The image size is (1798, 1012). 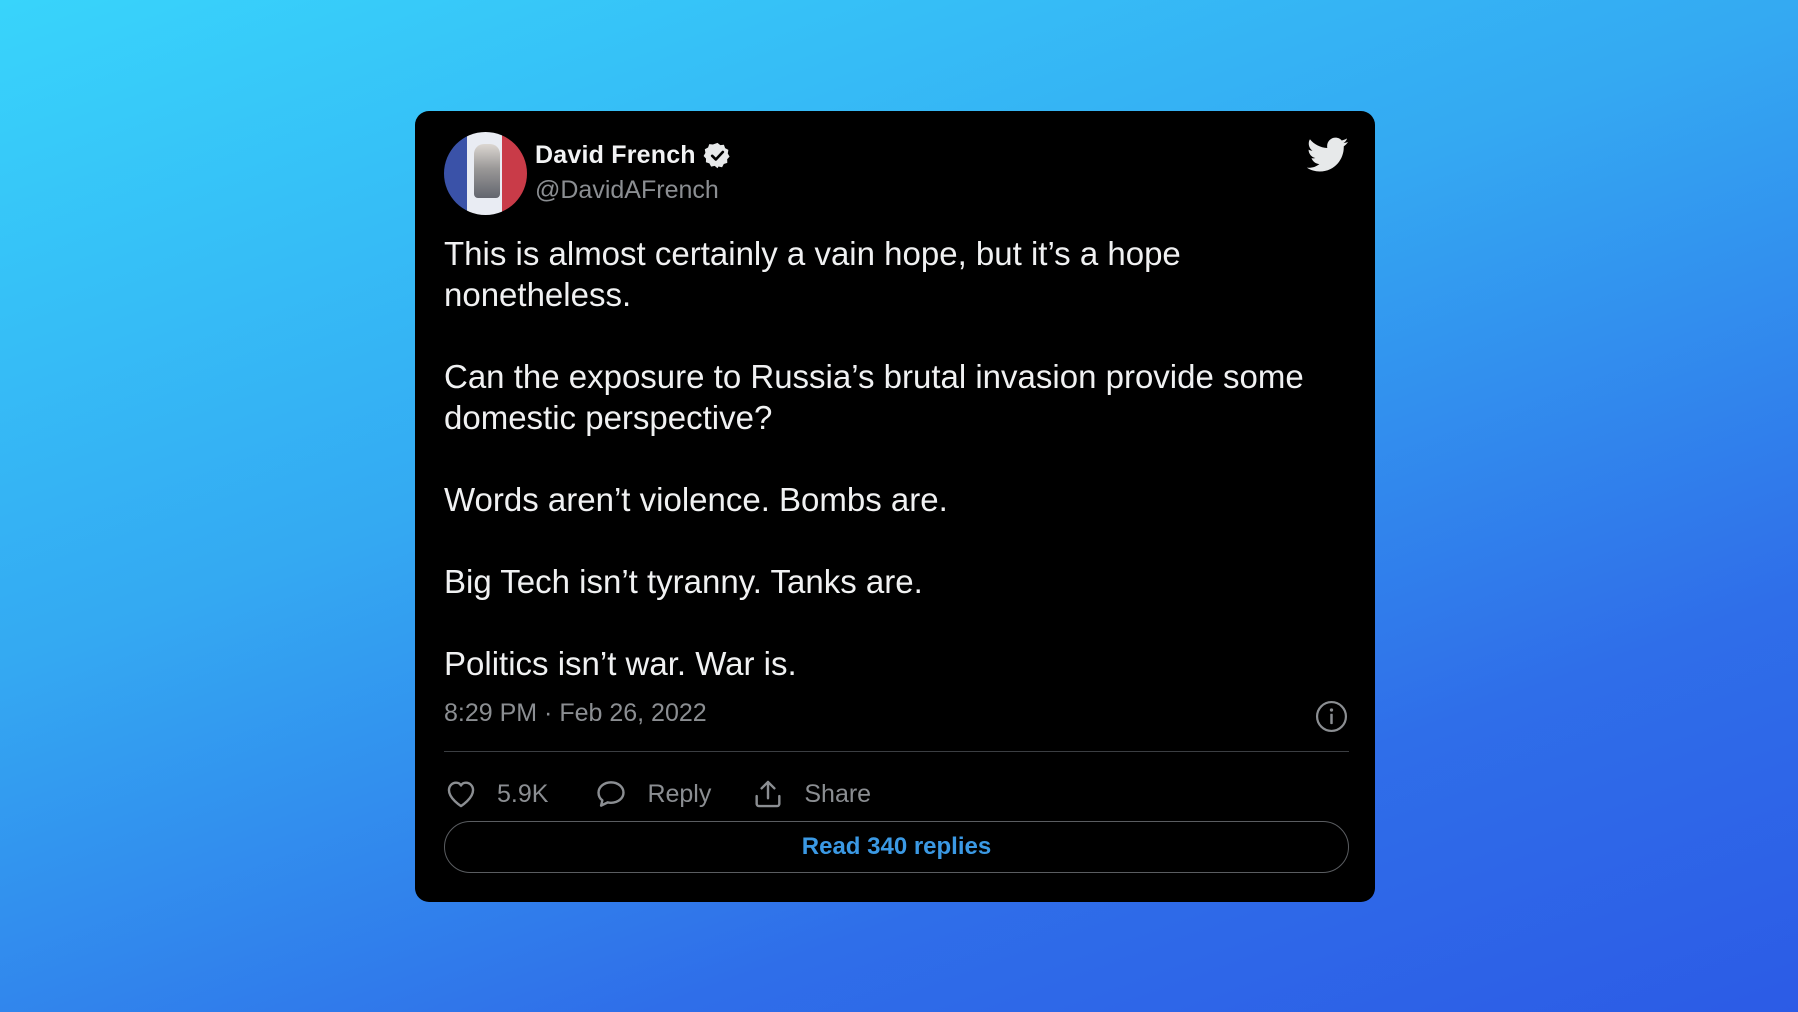 I want to click on divider, so click(x=896, y=751).